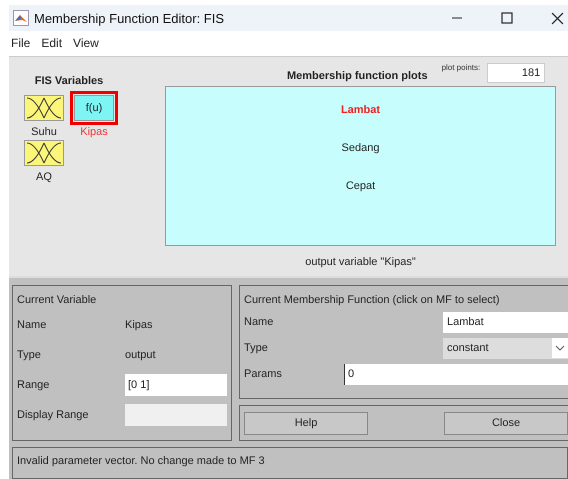 Image resolution: width=568 pixels, height=479 pixels. What do you see at coordinates (360, 262) in the screenshot?
I see `plot-caption: output variable "Kipas"` at bounding box center [360, 262].